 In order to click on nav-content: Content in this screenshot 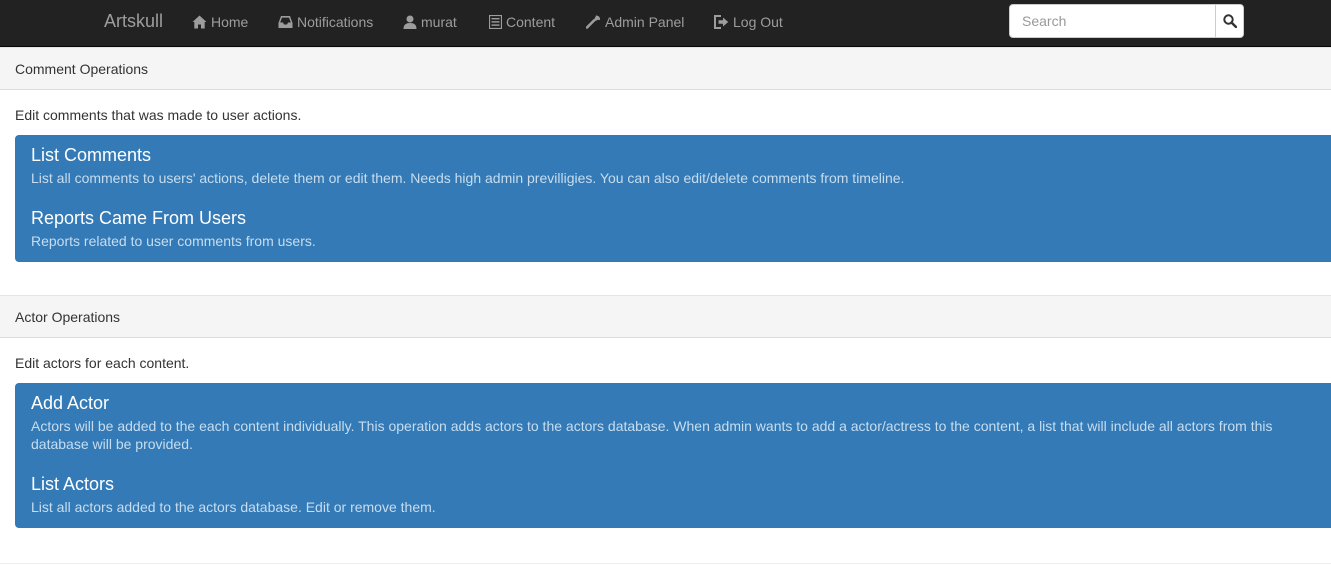, I will do `click(522, 22)`.